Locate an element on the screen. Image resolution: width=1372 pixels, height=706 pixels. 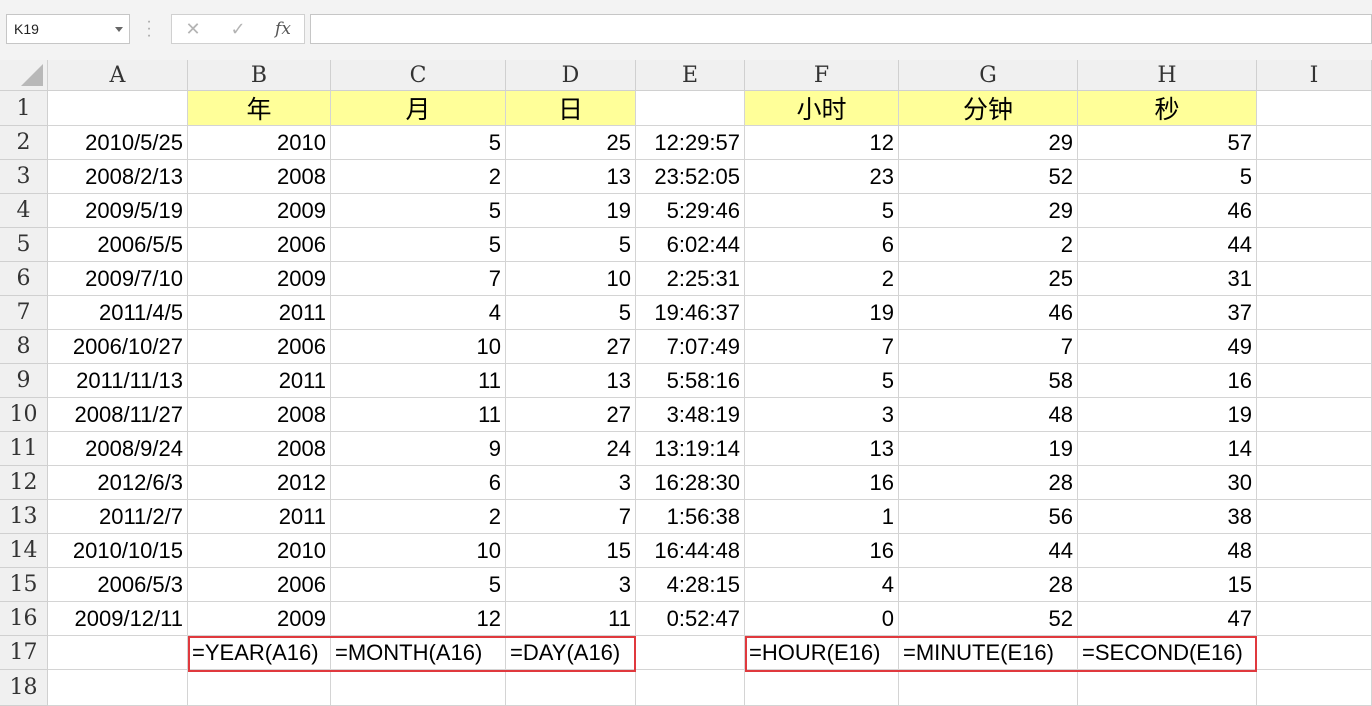
cell-d7: 5 is located at coordinates (571, 313).